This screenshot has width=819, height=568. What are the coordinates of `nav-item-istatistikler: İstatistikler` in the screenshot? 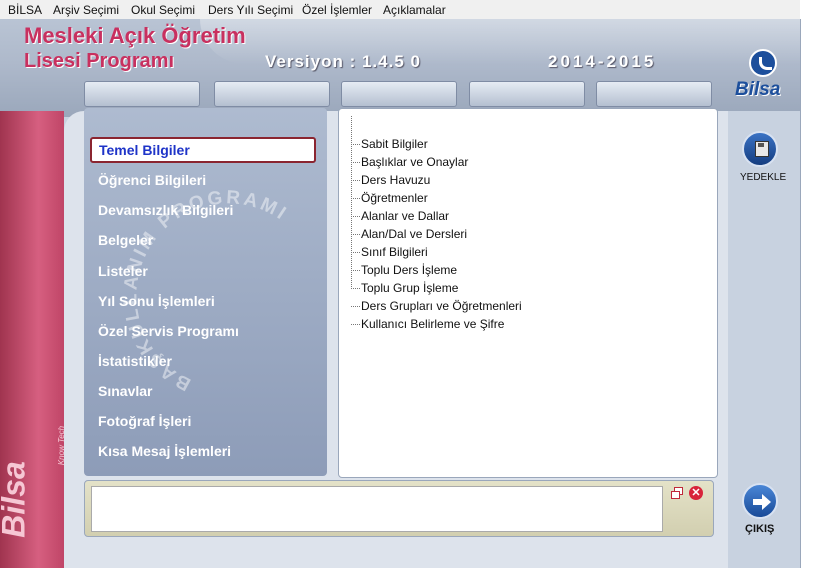 It's located at (135, 361).